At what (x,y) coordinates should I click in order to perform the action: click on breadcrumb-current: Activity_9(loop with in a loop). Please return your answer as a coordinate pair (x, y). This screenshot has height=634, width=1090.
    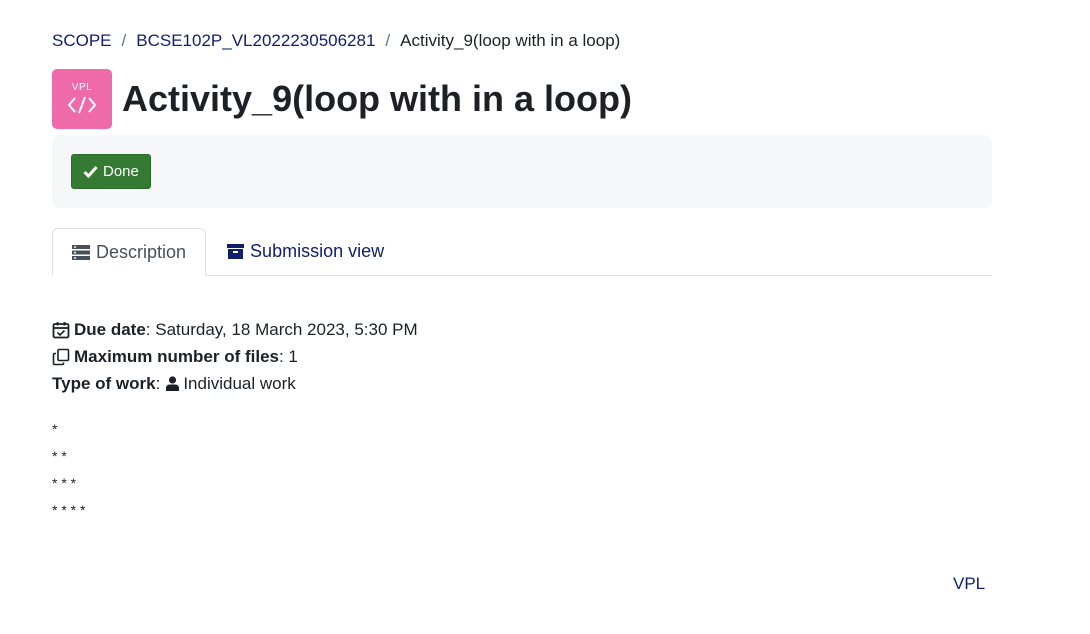
    Looking at the image, I should click on (510, 40).